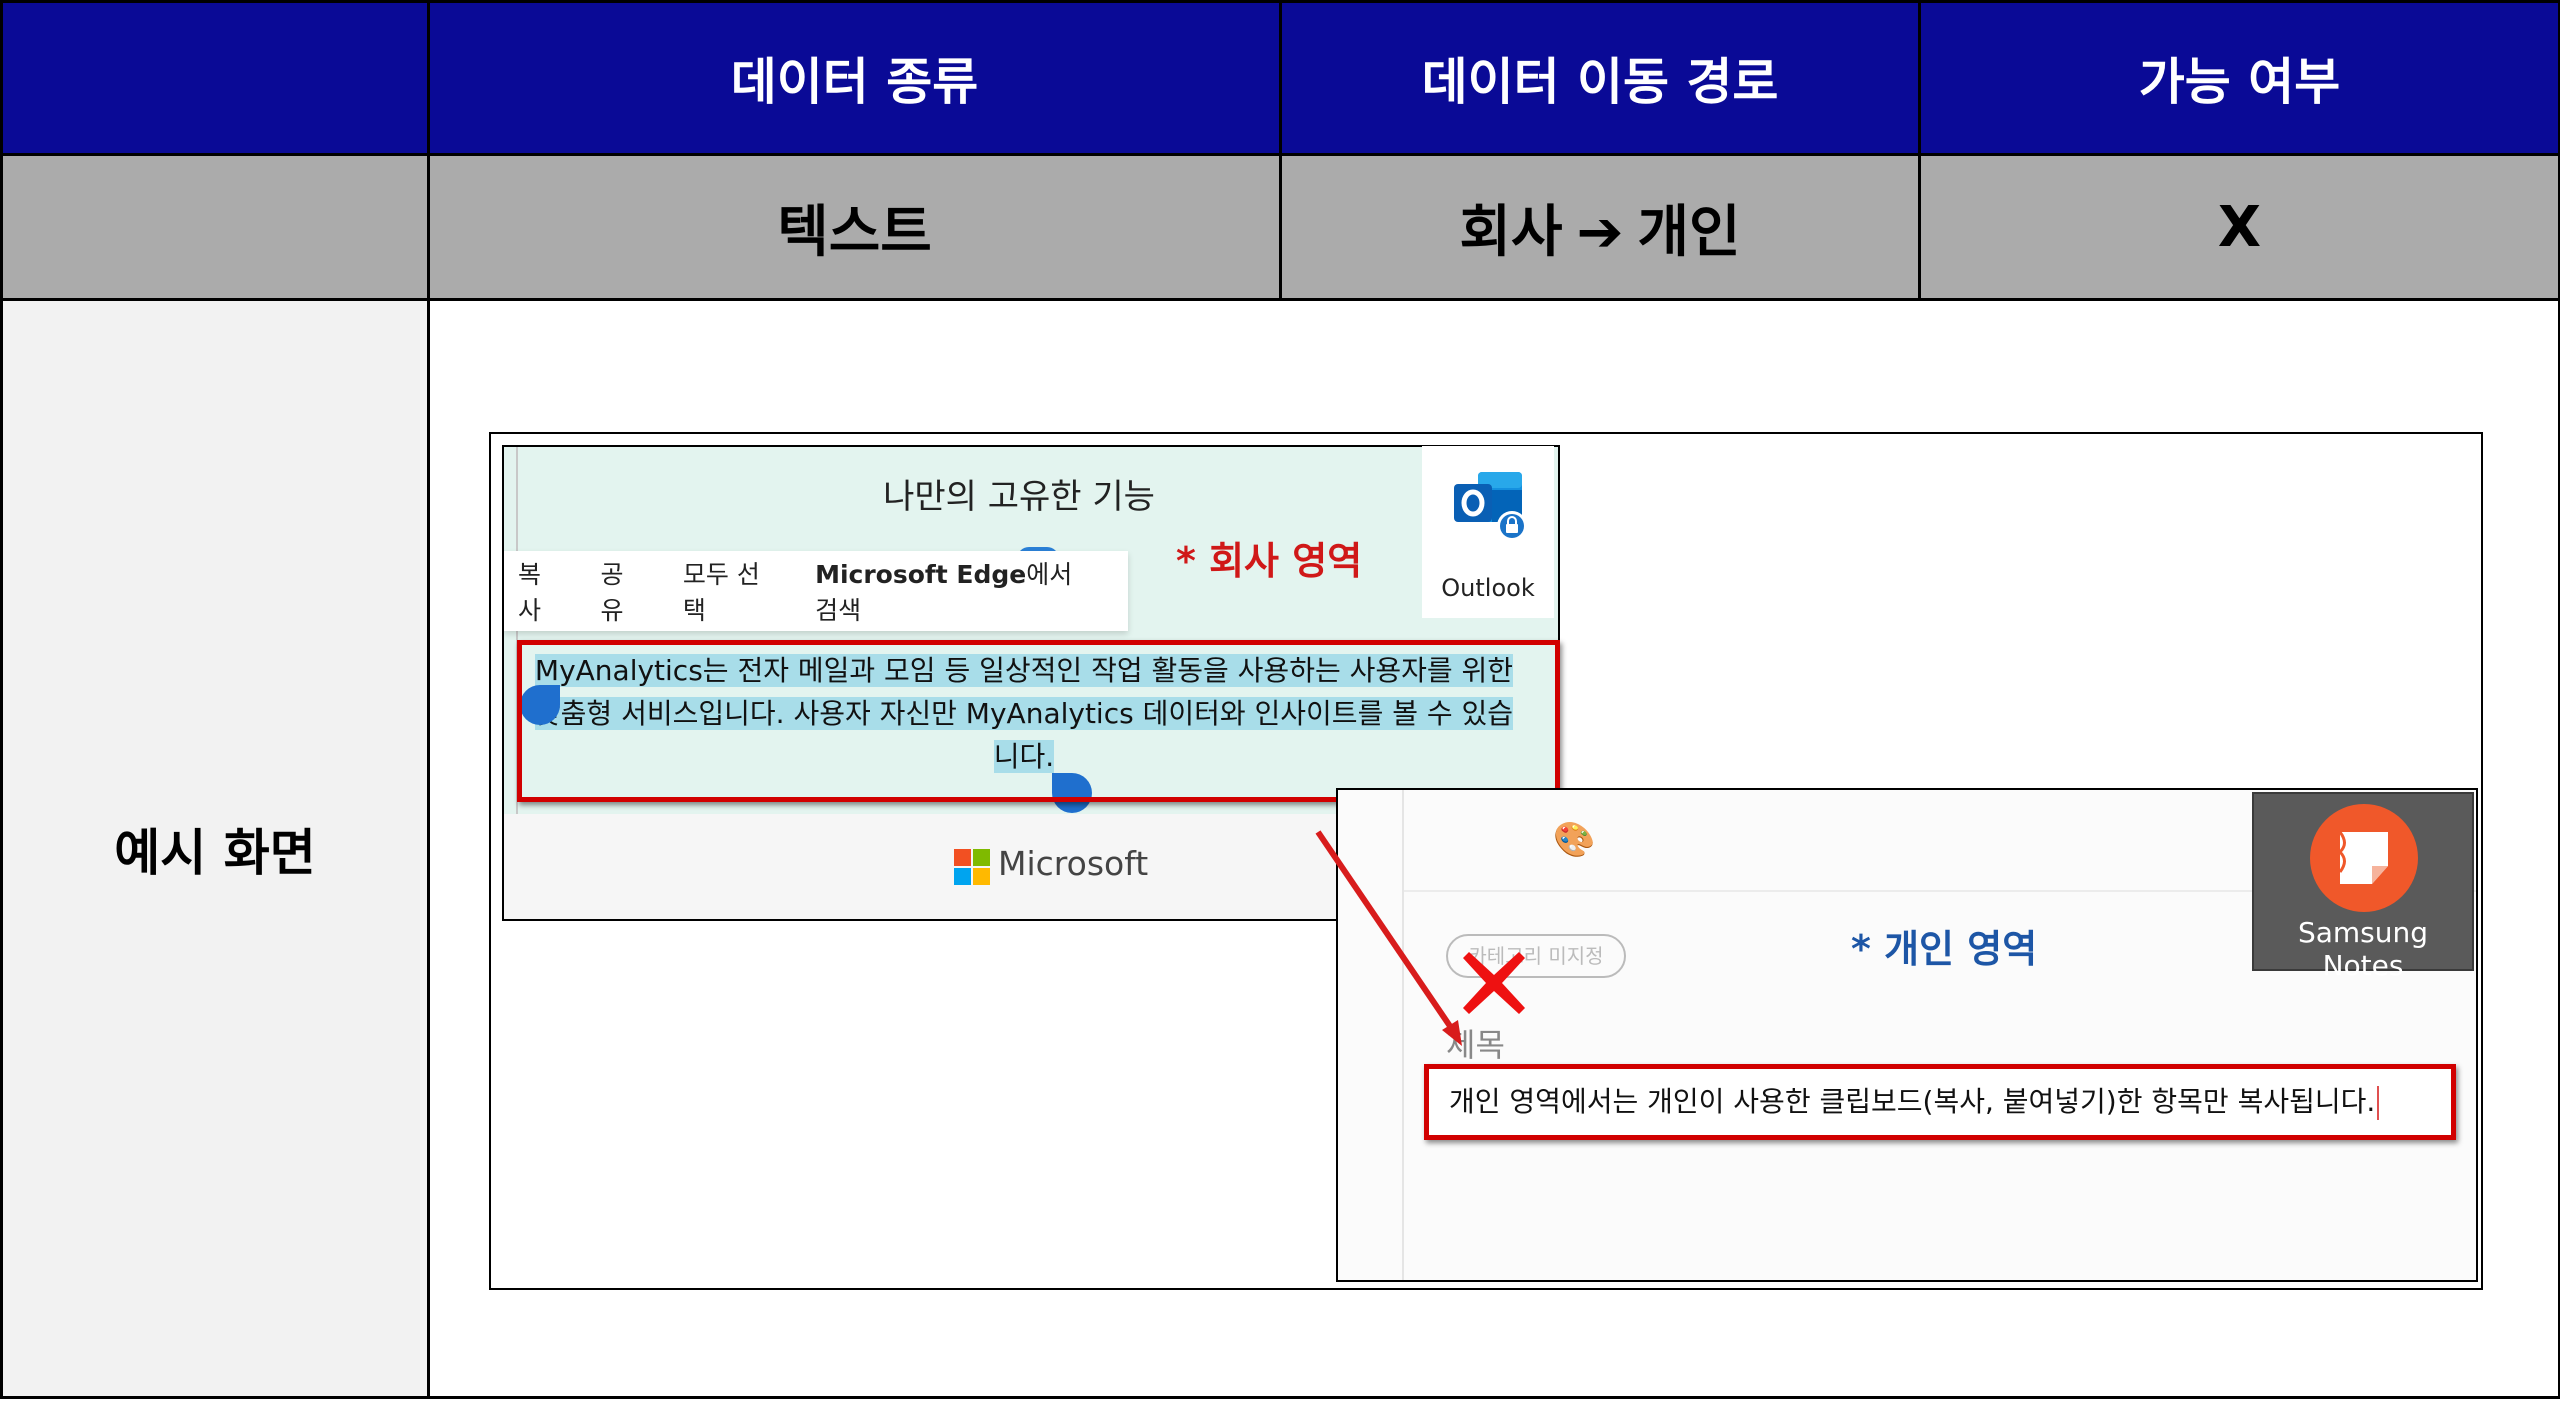 Image resolution: width=2560 pixels, height=1401 pixels. I want to click on personal-zone-label: * 개인 영역, so click(1944, 949).